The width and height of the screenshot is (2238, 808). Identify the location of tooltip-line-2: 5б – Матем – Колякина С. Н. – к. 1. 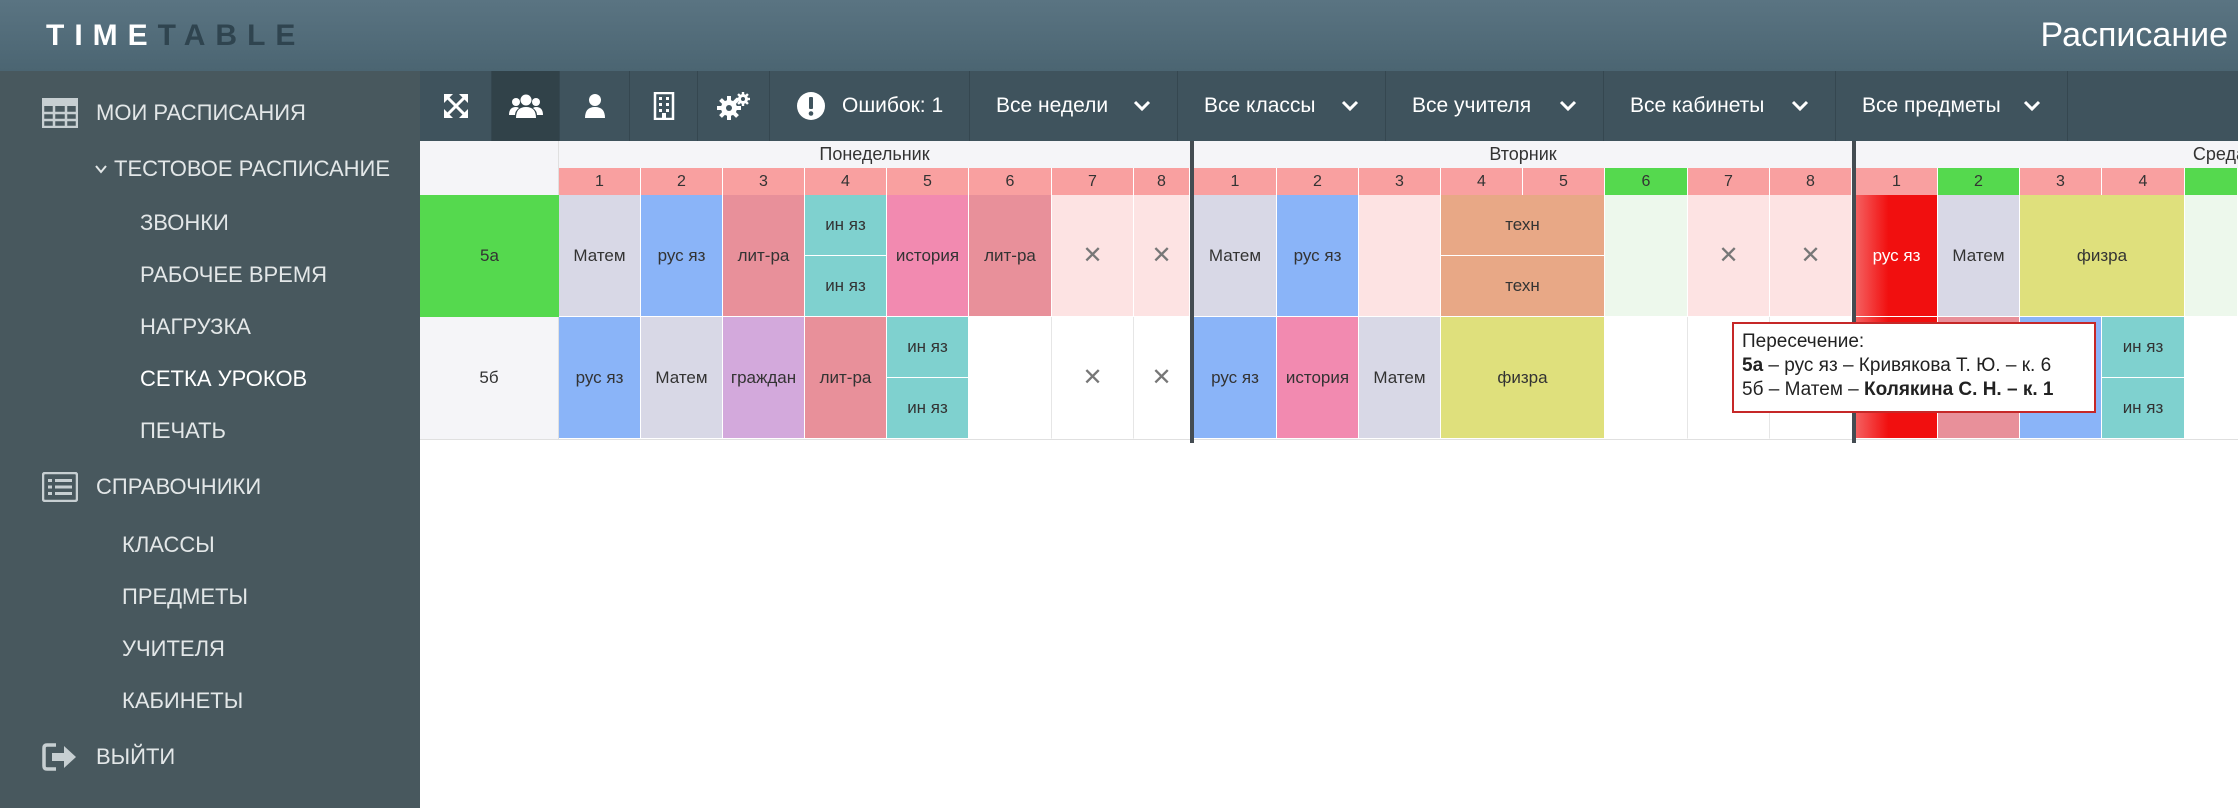
(1914, 390).